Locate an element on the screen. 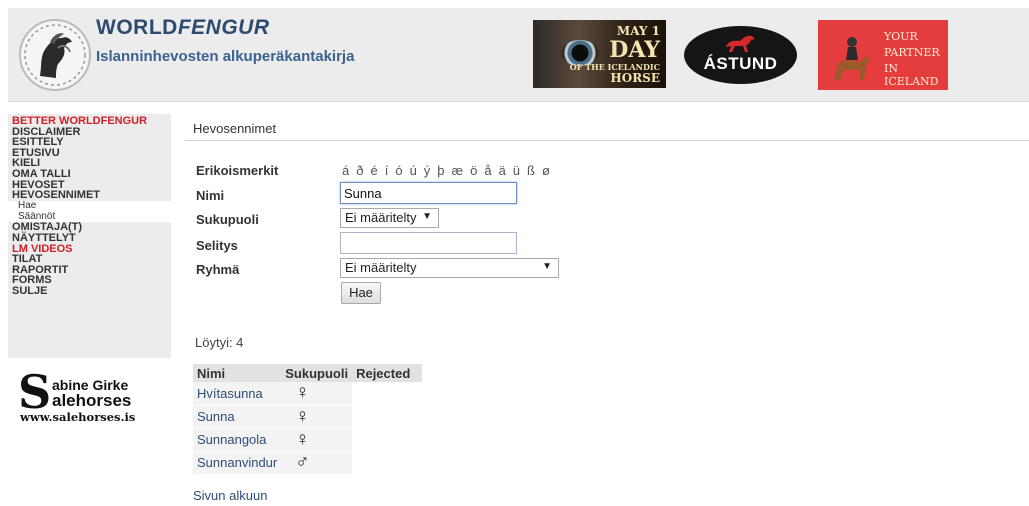 This screenshot has width=1029, height=506. group-label: Ryhmä is located at coordinates (218, 269).